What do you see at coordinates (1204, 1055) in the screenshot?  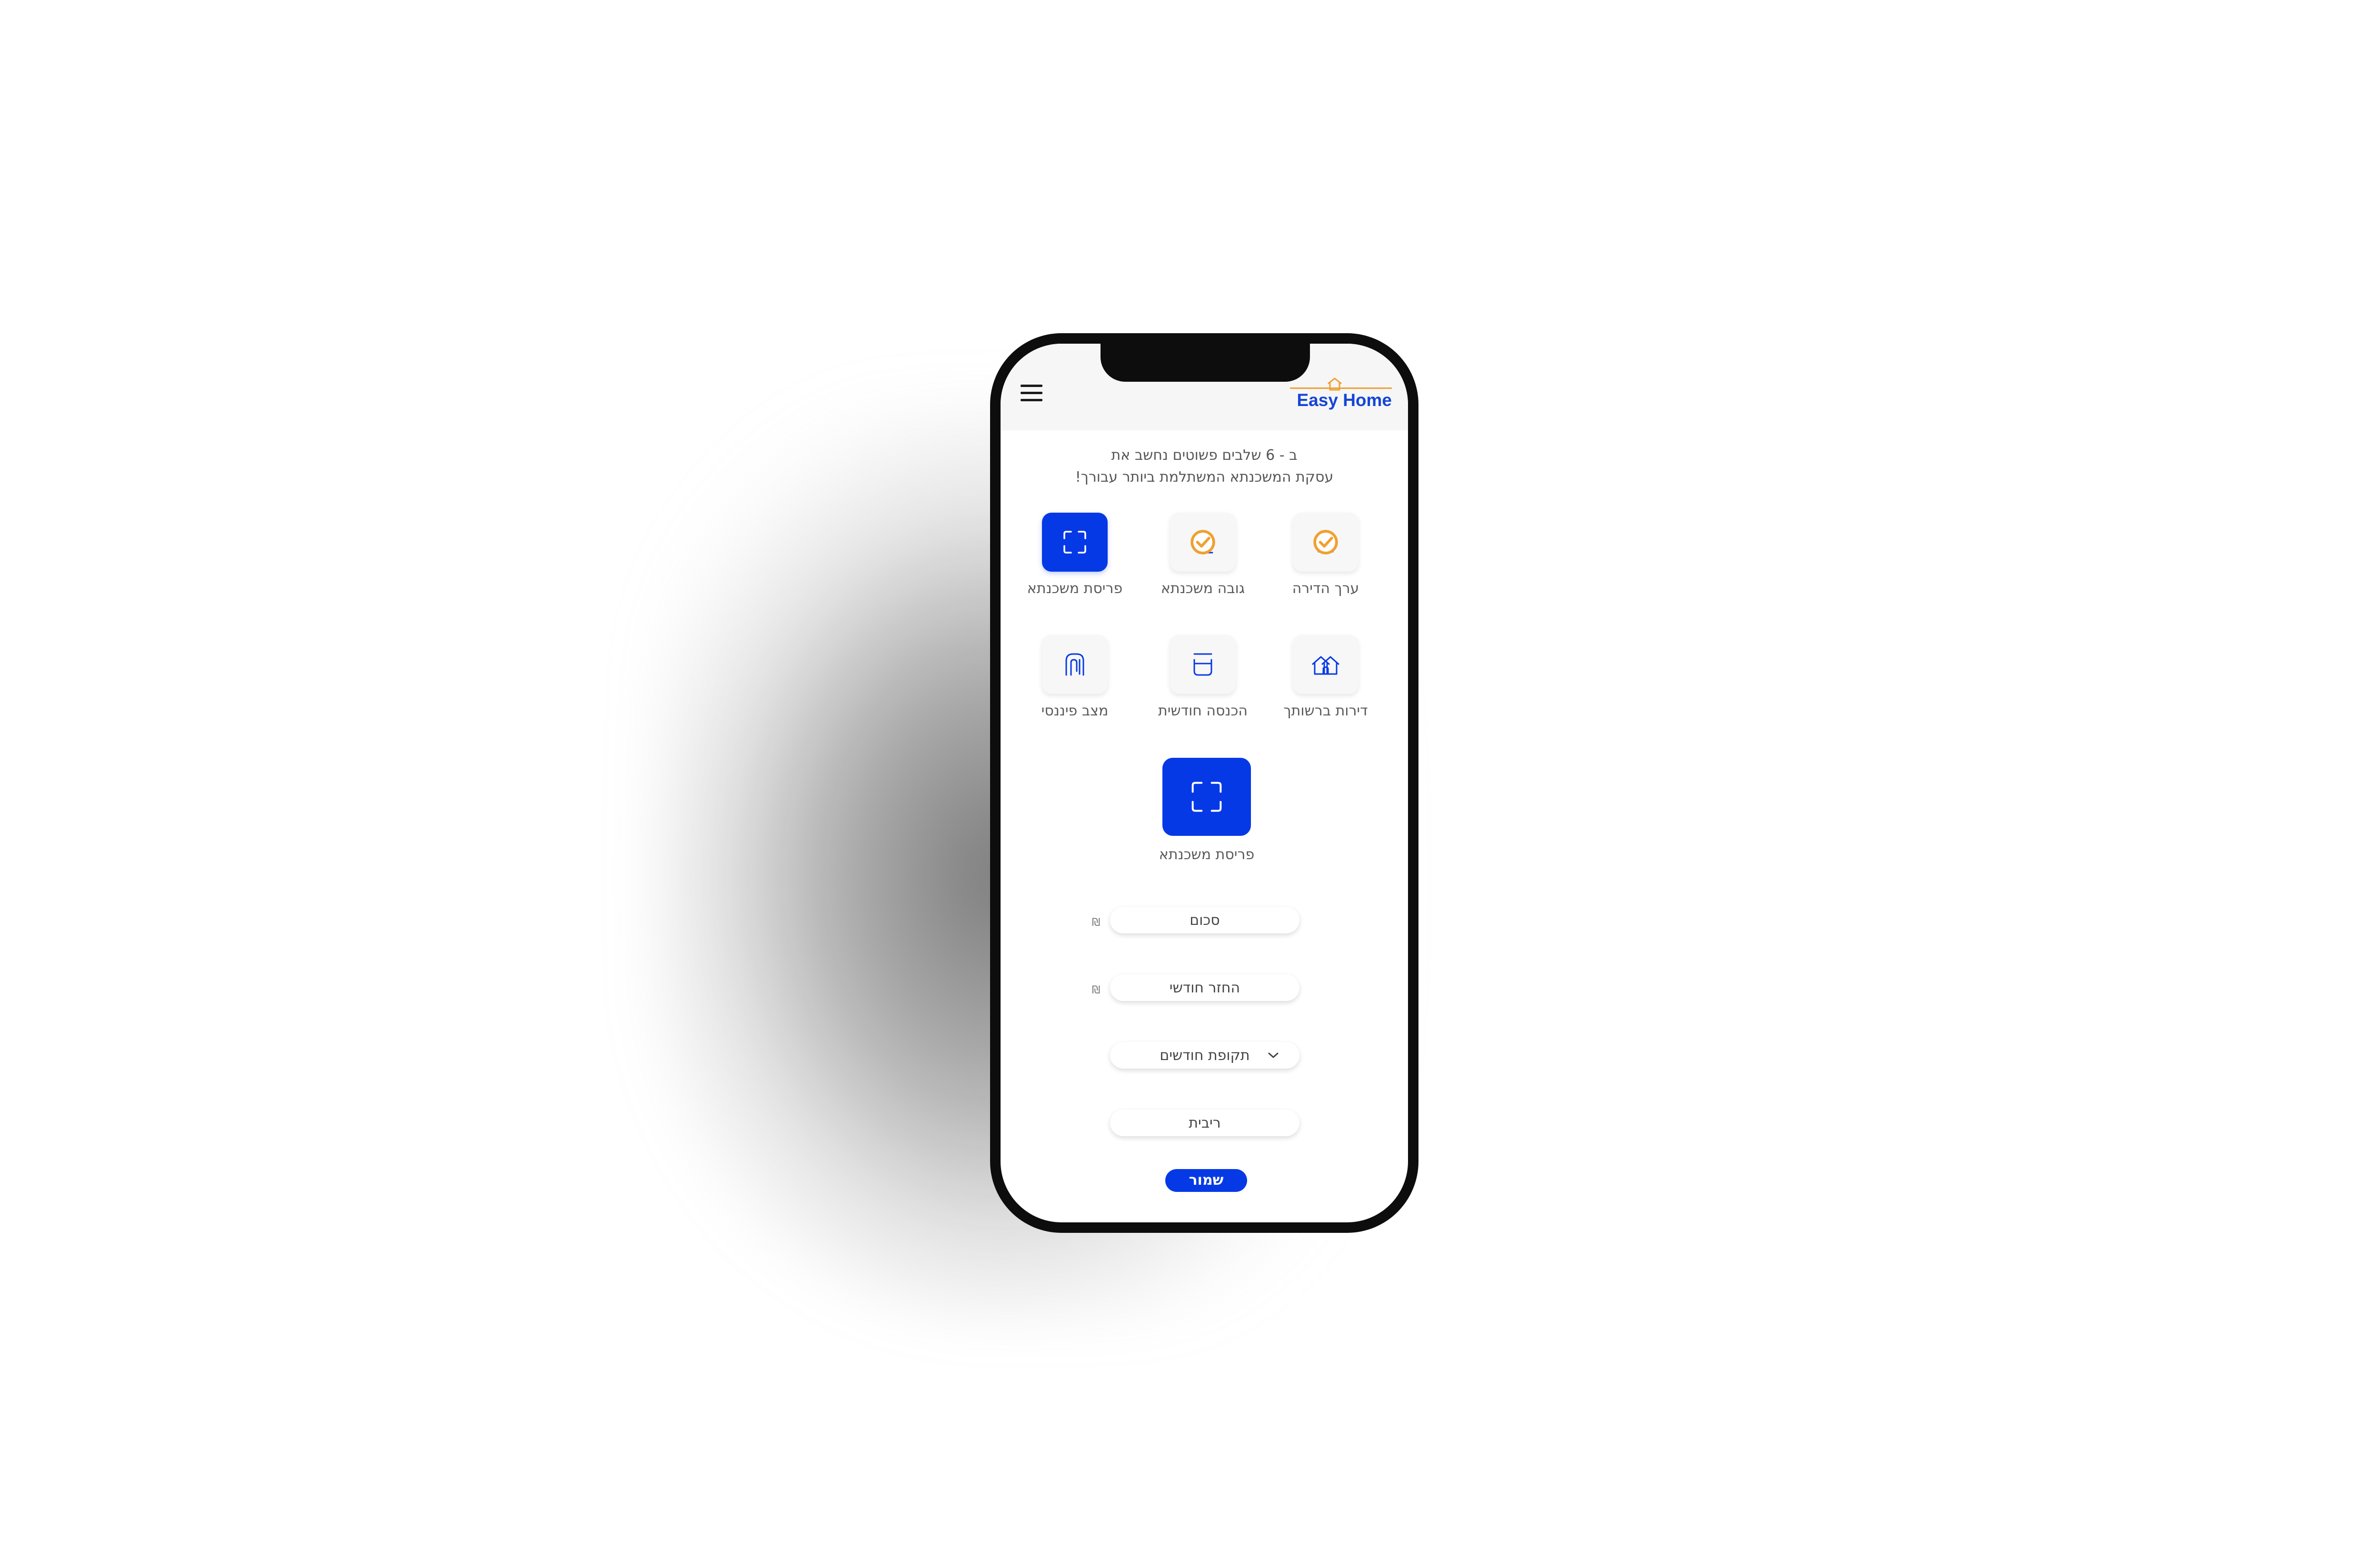 I see `period-months-select: תקופת חודשים` at bounding box center [1204, 1055].